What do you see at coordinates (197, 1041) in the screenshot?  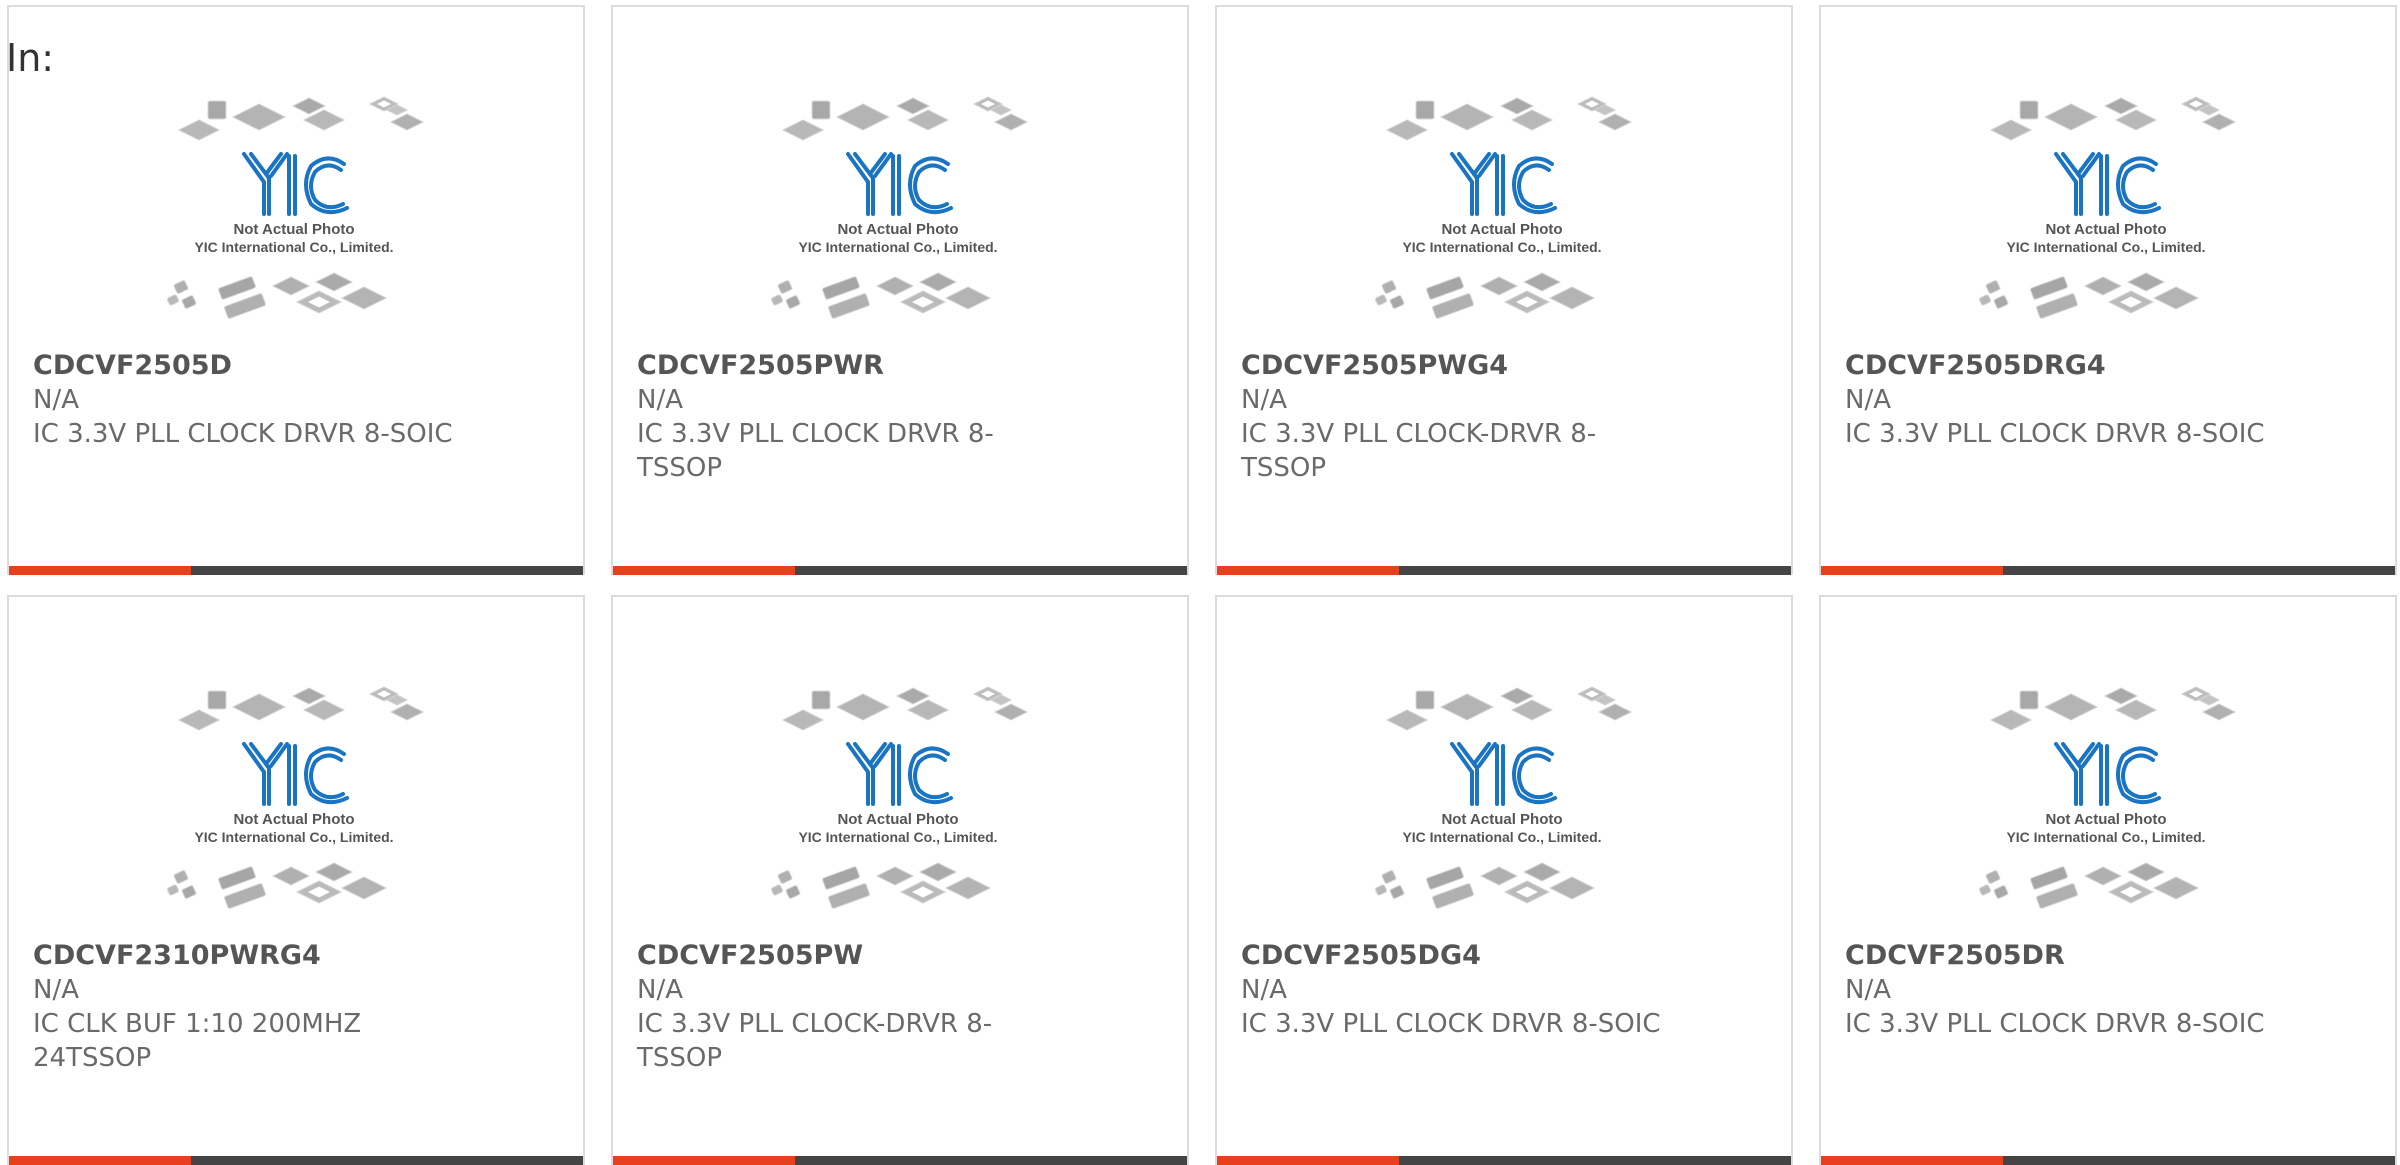 I see `product-description: IC CLK BUF 1:10 200MHZ 24TSSOP` at bounding box center [197, 1041].